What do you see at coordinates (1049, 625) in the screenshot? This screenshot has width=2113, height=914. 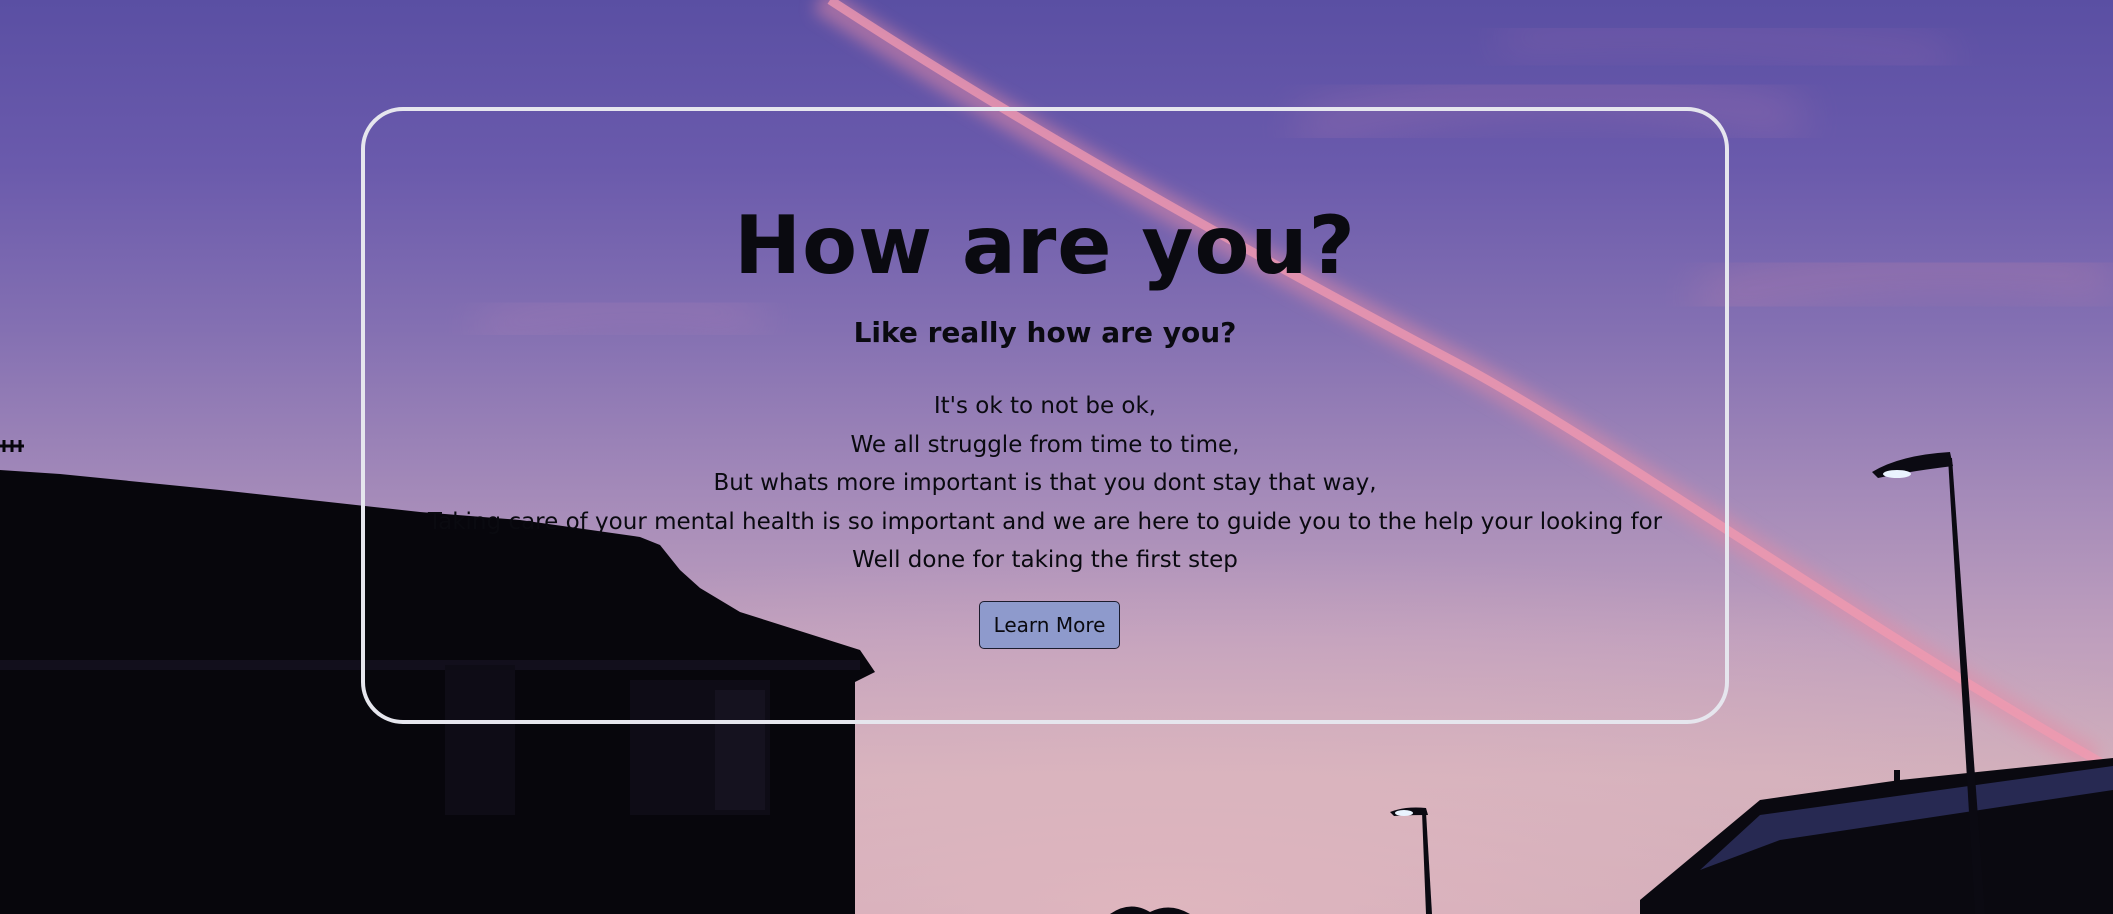 I see `learn-more-button: Learn More` at bounding box center [1049, 625].